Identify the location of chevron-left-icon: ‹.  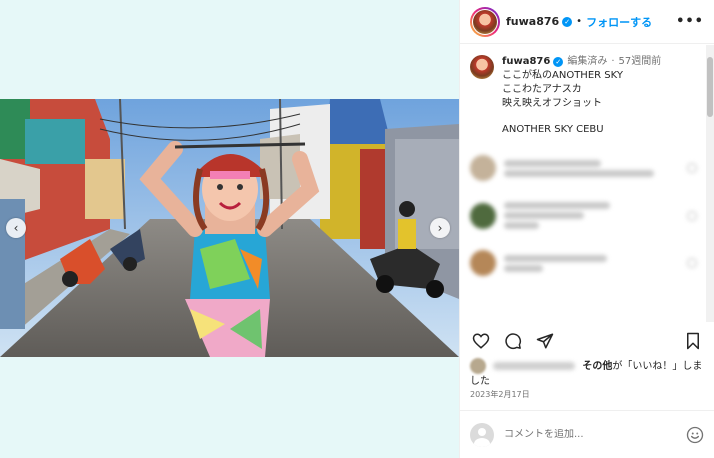
(16, 228).